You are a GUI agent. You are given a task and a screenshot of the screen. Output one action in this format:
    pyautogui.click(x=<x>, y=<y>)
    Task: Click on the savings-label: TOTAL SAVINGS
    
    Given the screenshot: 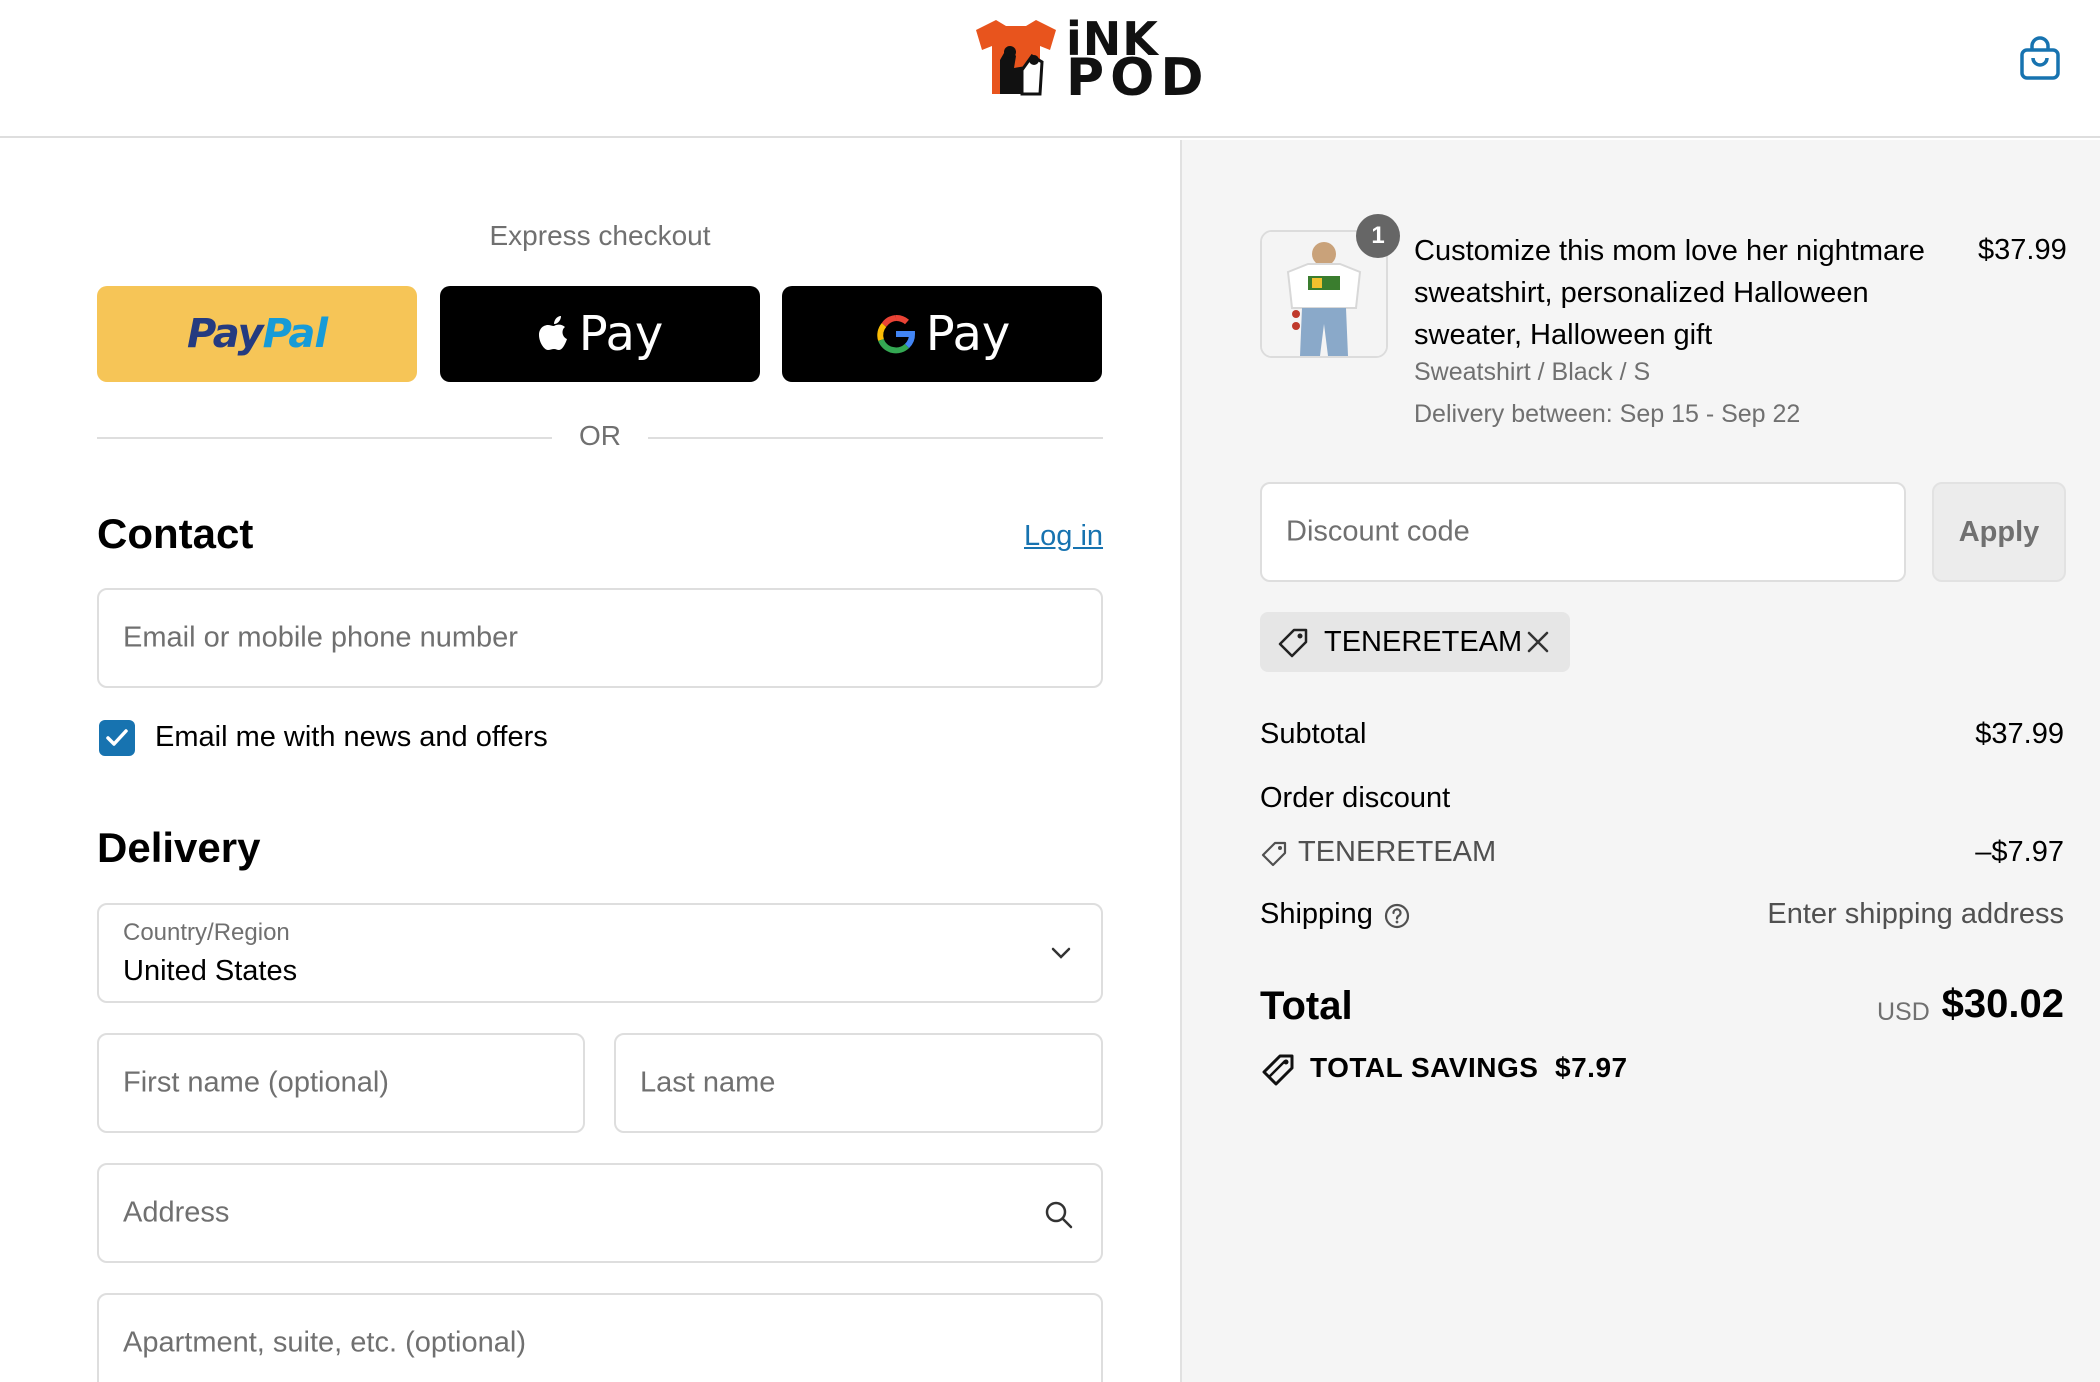 What is the action you would take?
    pyautogui.click(x=1424, y=1067)
    